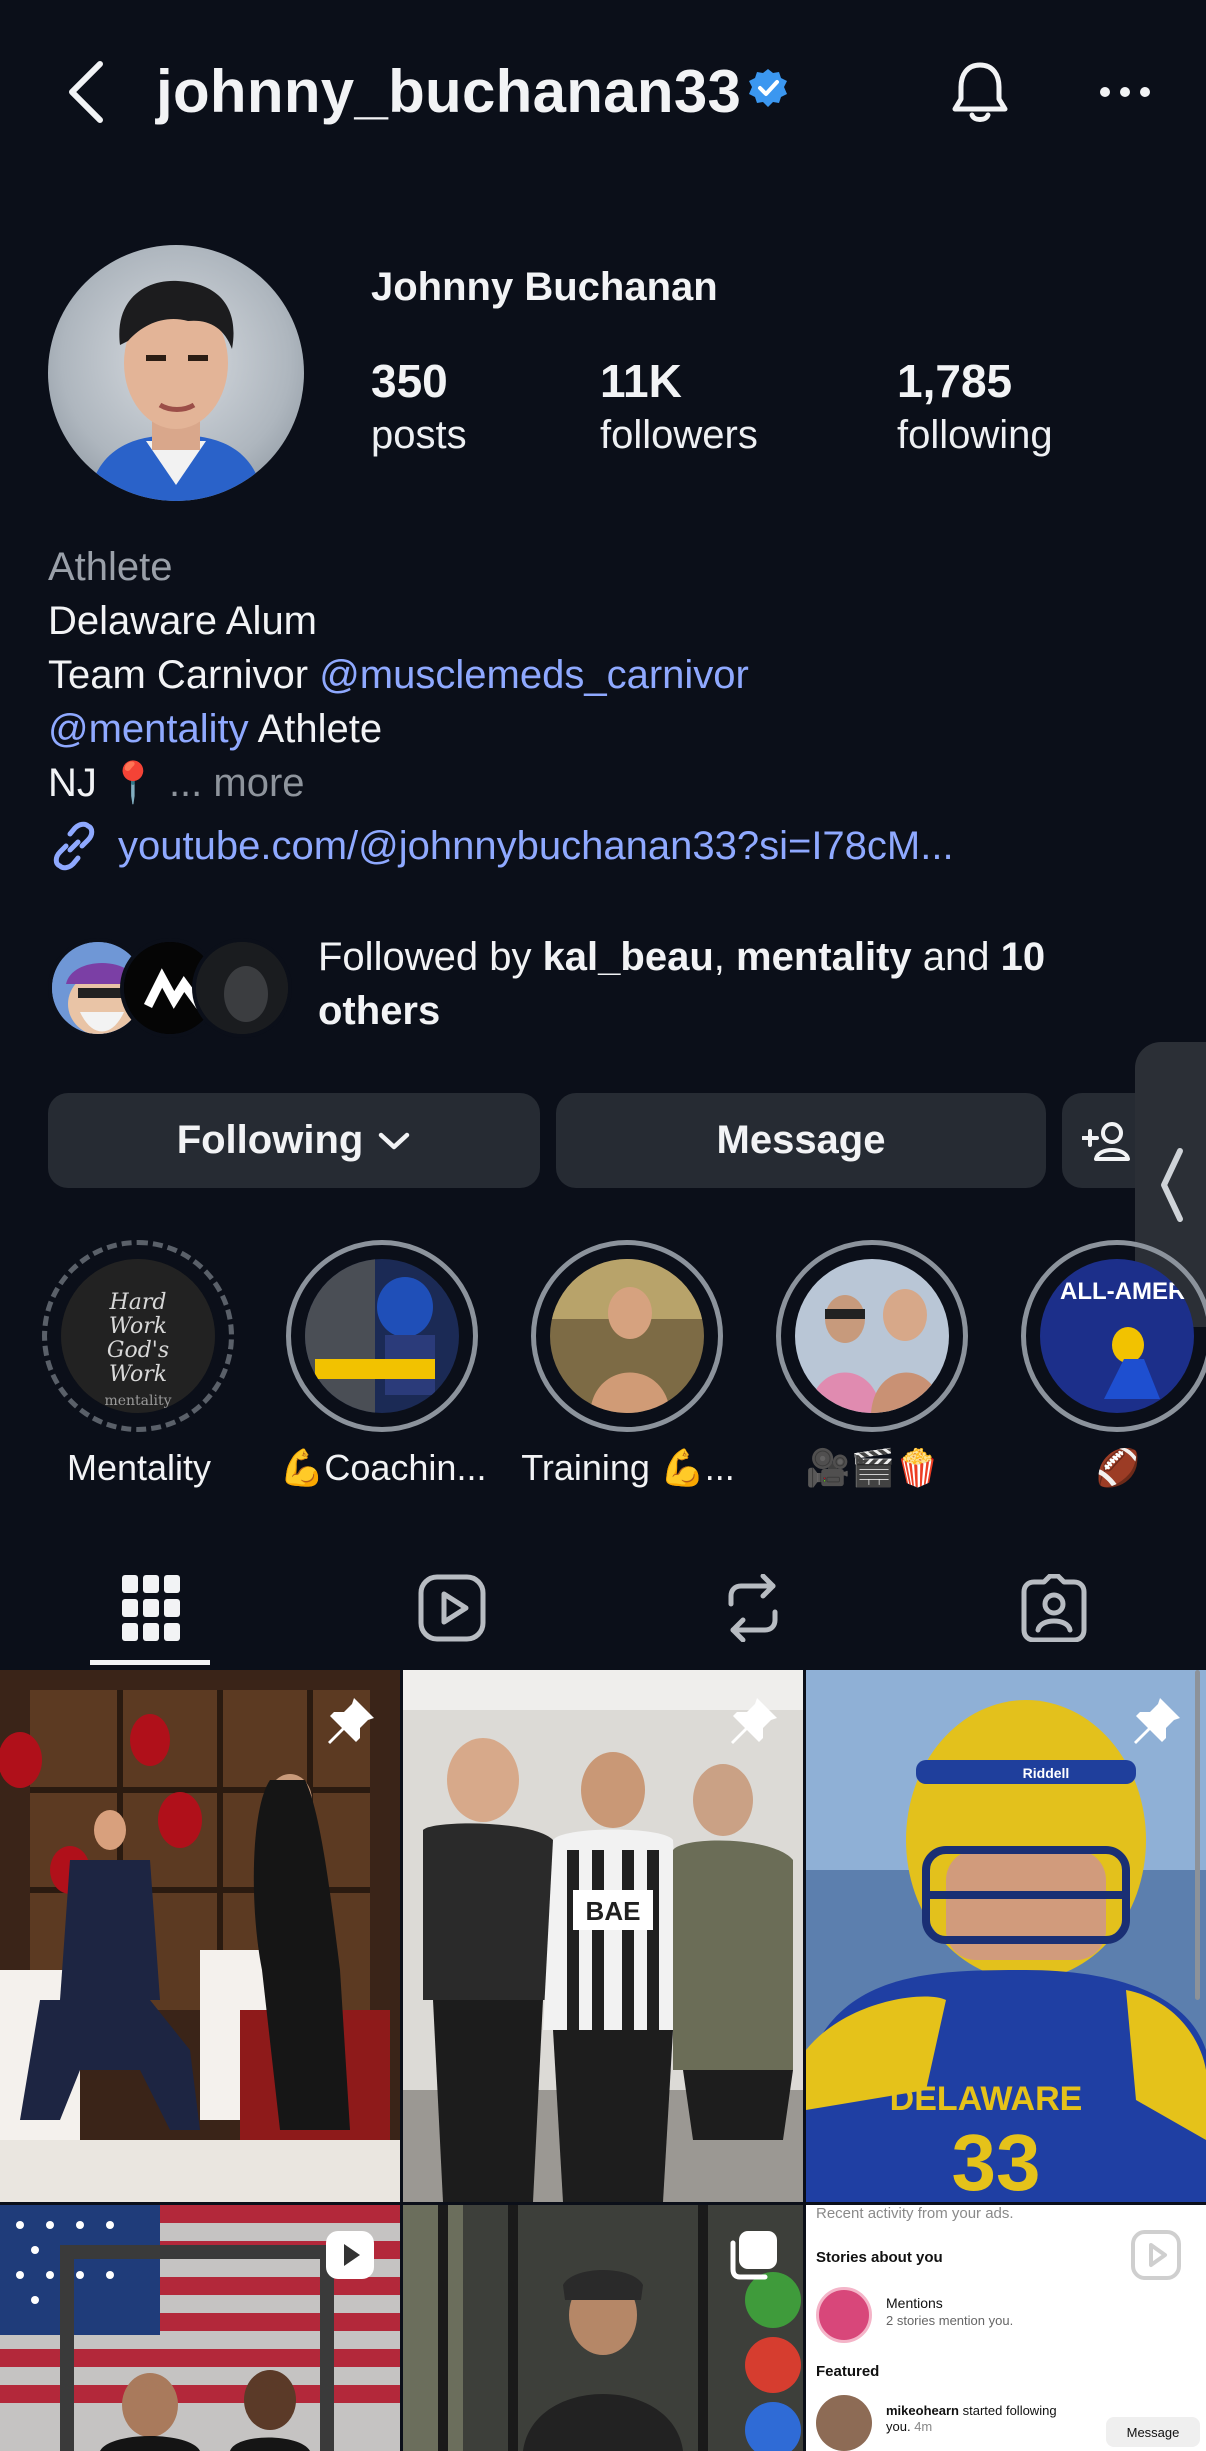 This screenshot has width=1206, height=2451. I want to click on top-bar: johnny_buchanan33, so click(603, 90).